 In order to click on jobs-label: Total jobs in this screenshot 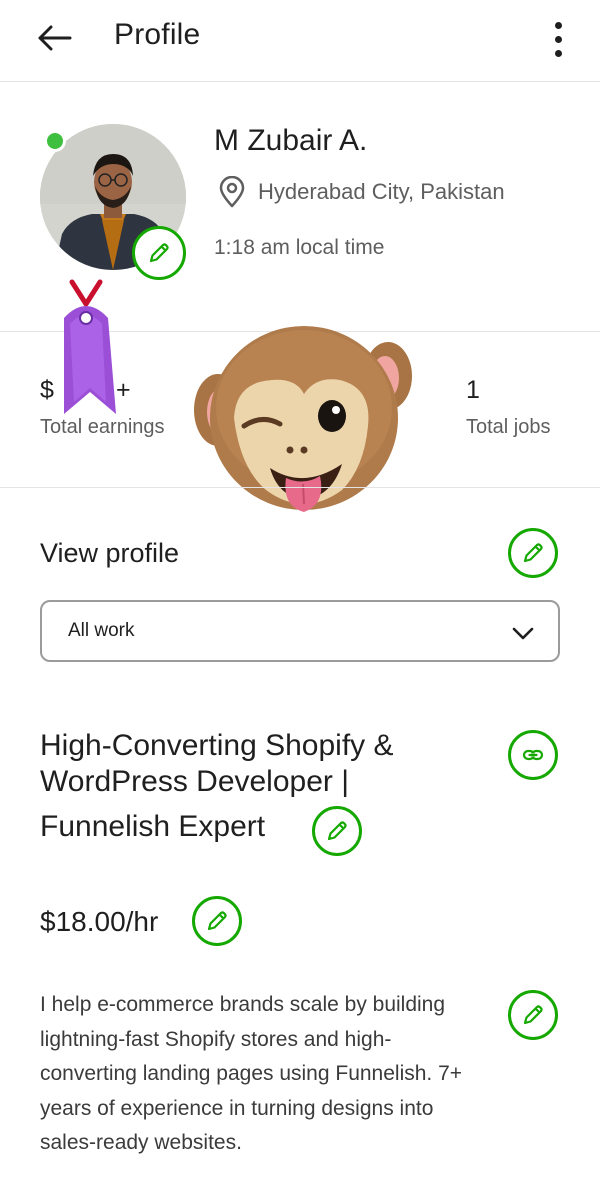, I will do `click(508, 427)`.